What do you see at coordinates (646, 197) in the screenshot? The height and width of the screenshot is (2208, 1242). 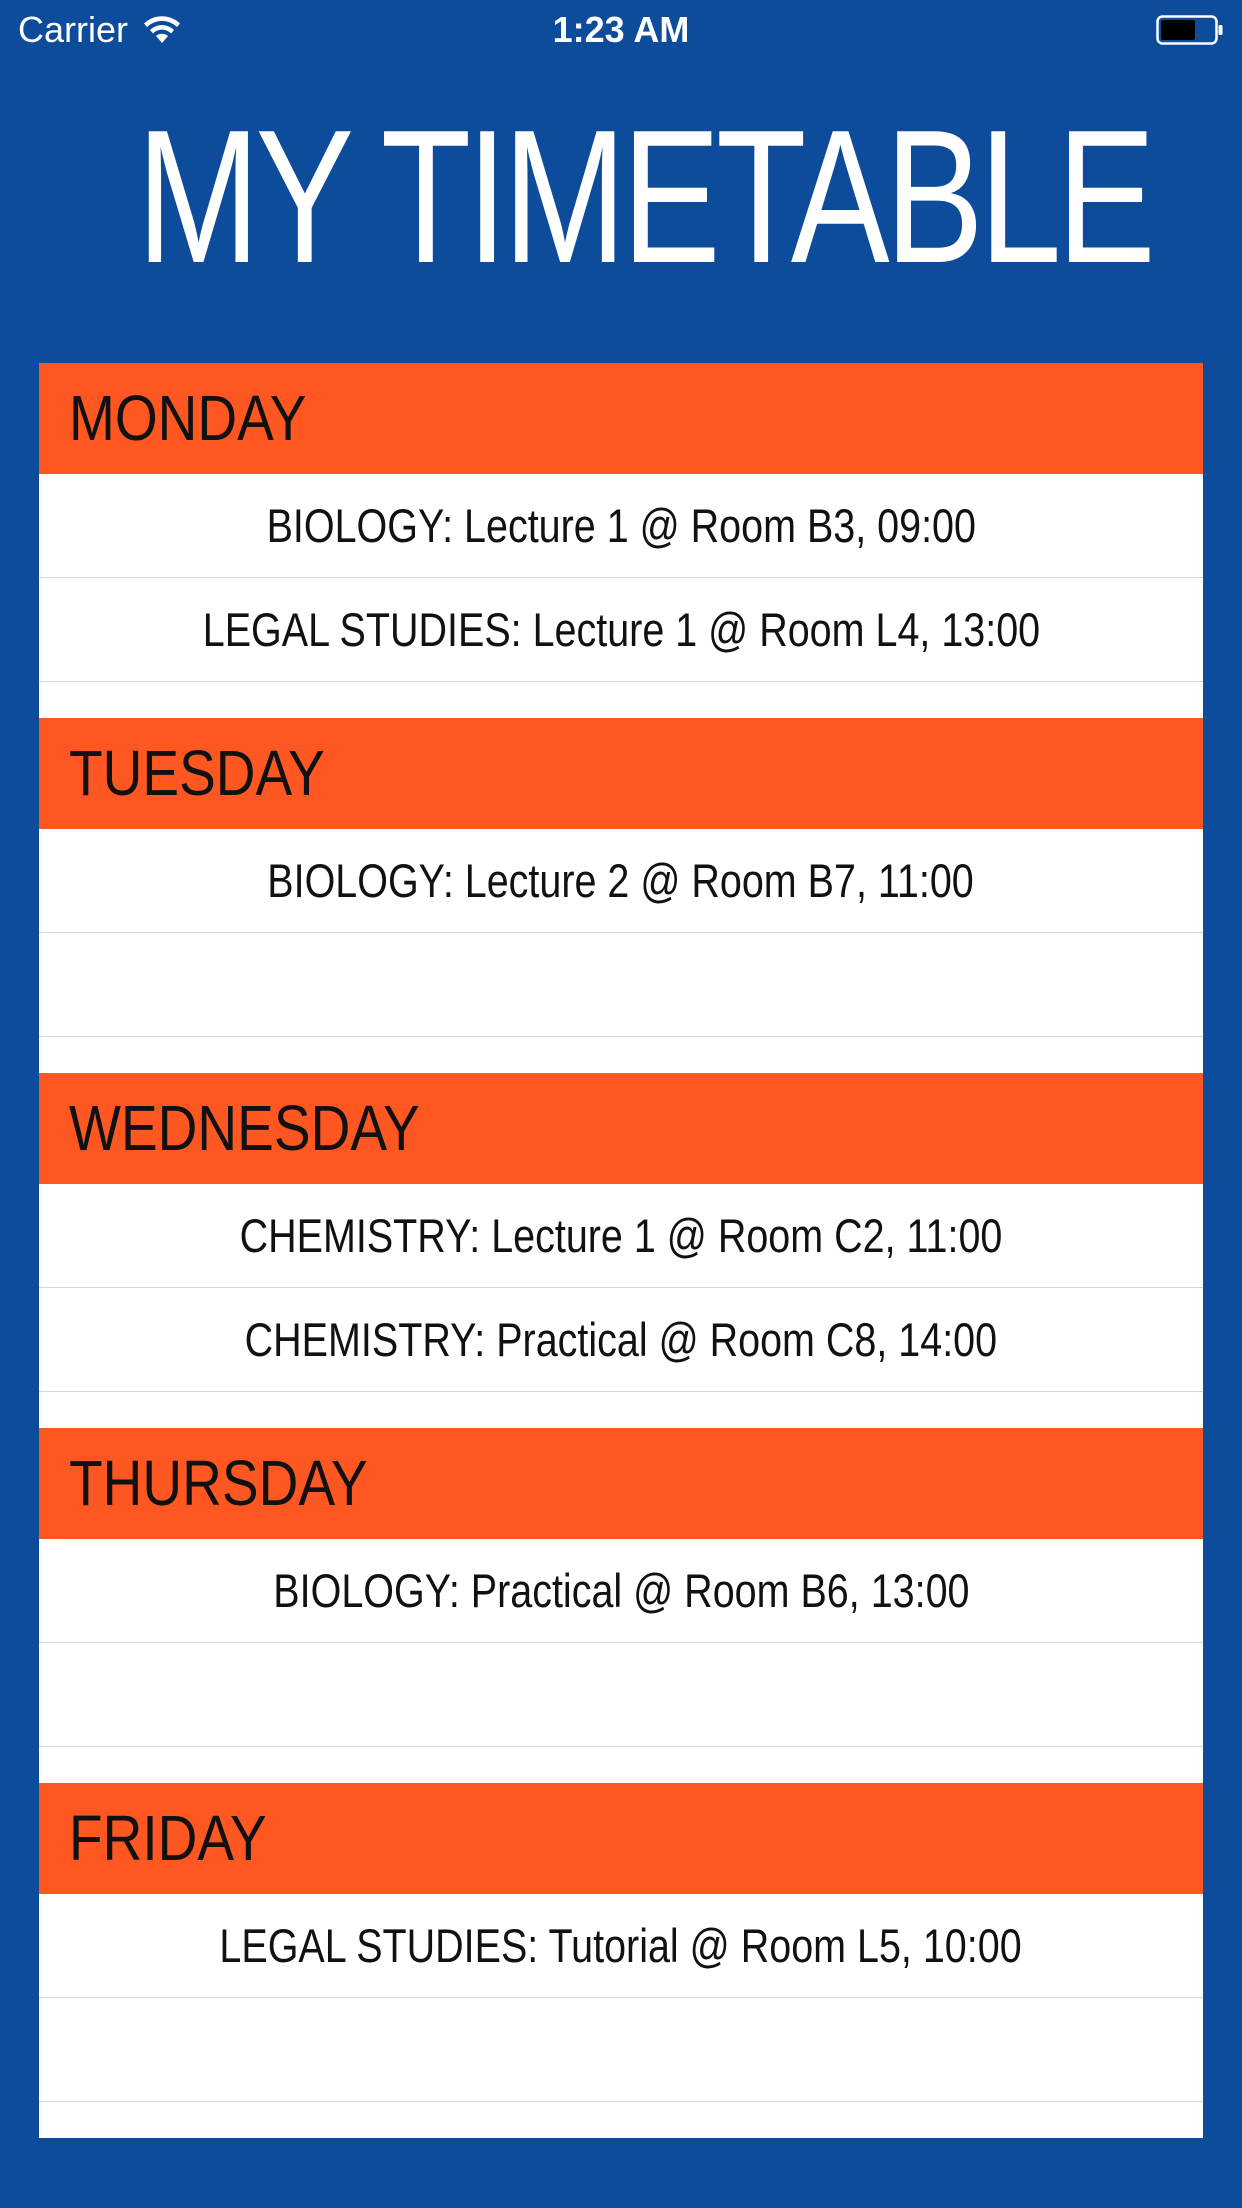 I see `page-title: MY TIMETABLE` at bounding box center [646, 197].